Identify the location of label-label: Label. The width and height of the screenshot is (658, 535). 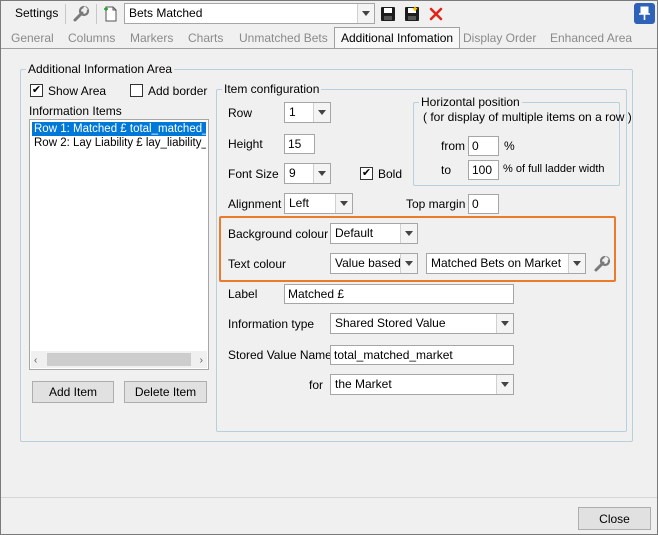
(243, 294).